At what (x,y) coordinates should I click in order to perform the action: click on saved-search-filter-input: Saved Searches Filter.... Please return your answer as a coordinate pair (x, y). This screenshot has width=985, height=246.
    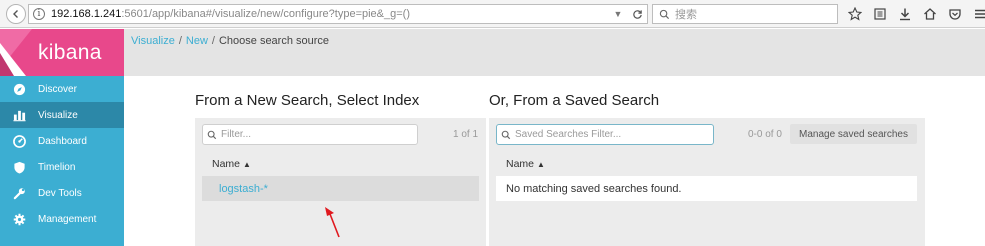
    Looking at the image, I should click on (605, 134).